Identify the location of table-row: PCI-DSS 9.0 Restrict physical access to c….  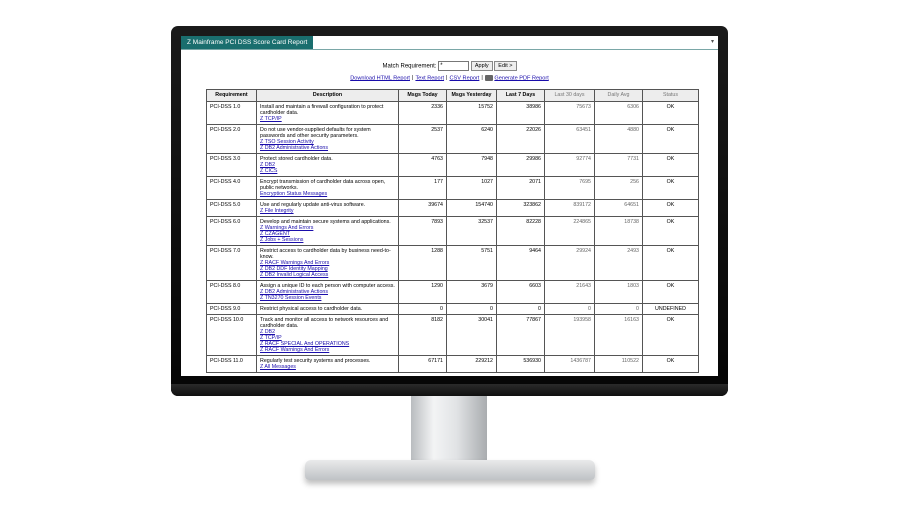
(452, 309).